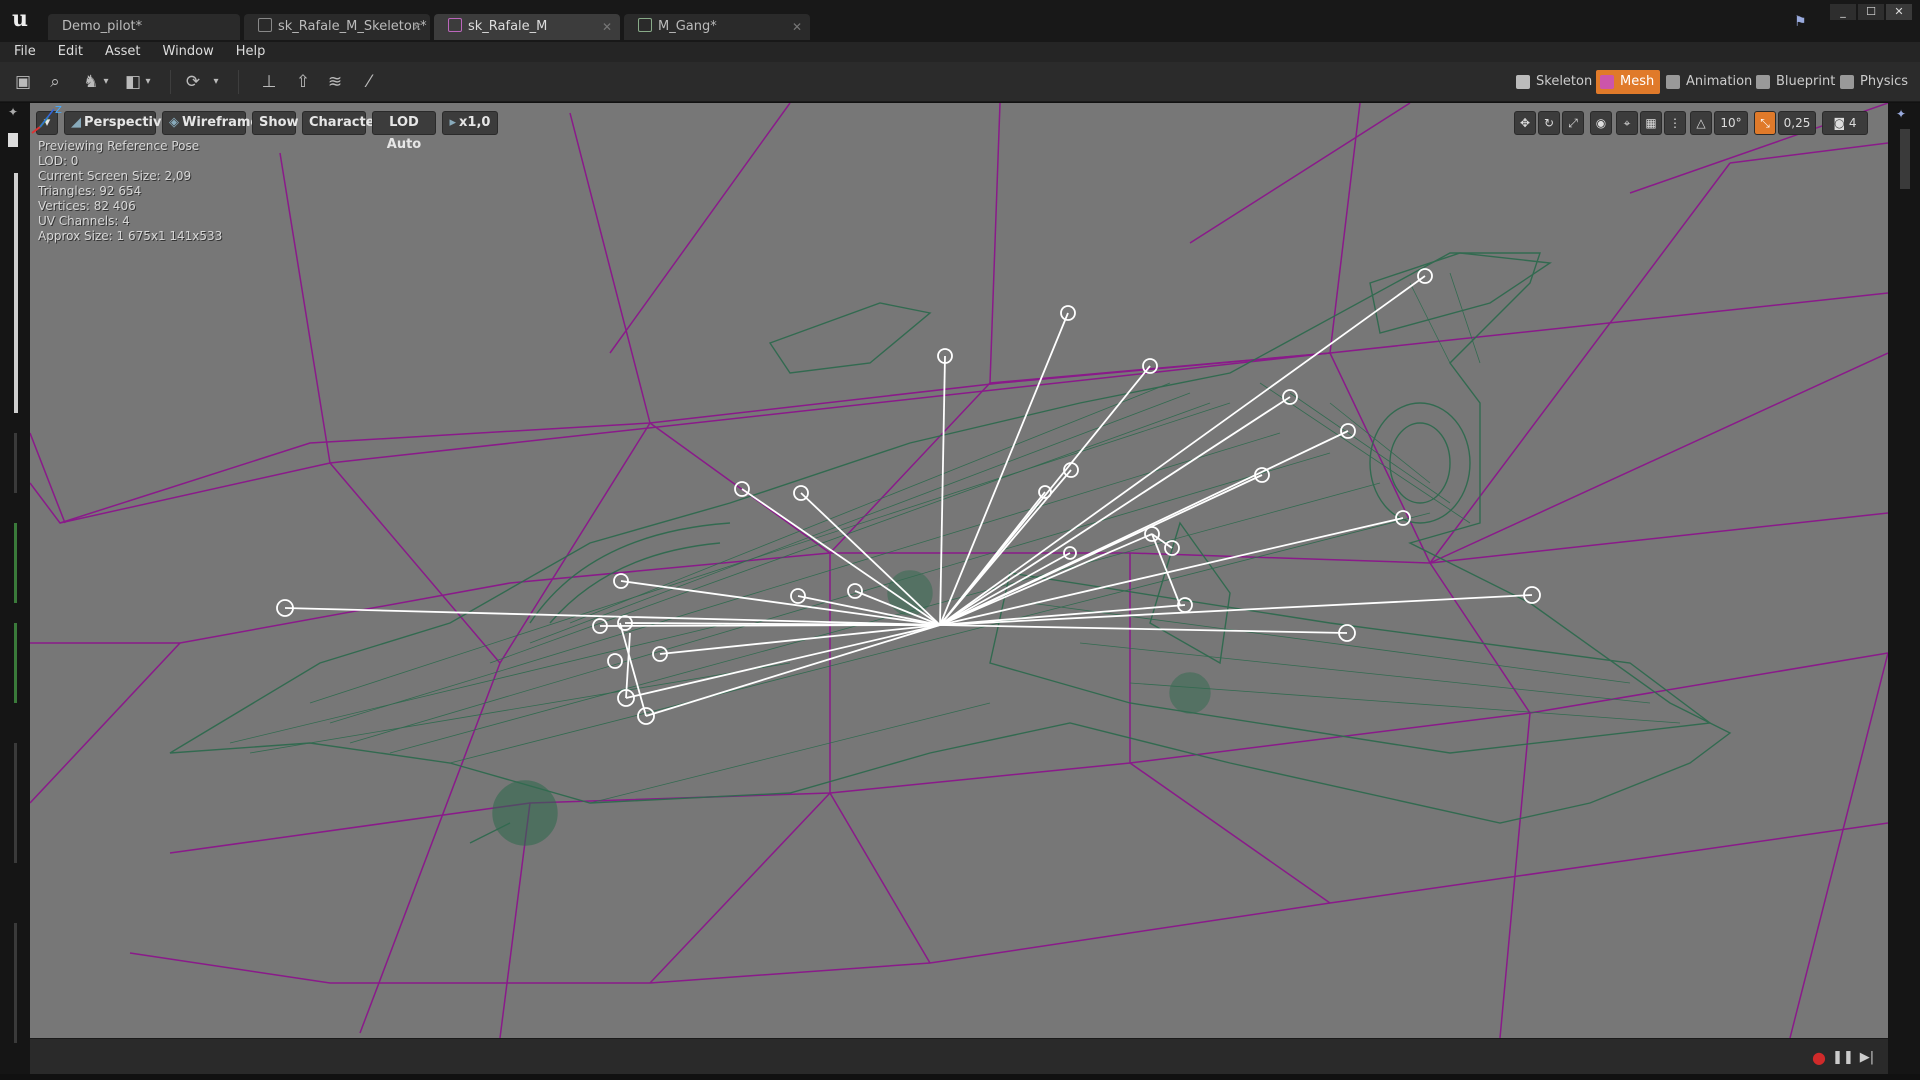 The height and width of the screenshot is (1080, 1920). Describe the element at coordinates (117, 123) in the screenshot. I see `perspective-button: ◢ Perspective` at that location.